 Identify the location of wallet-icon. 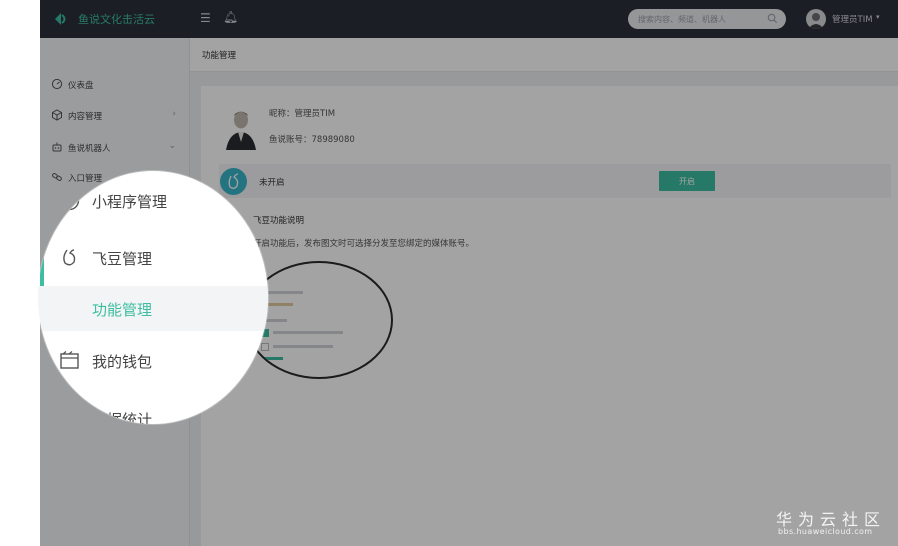
(69, 360).